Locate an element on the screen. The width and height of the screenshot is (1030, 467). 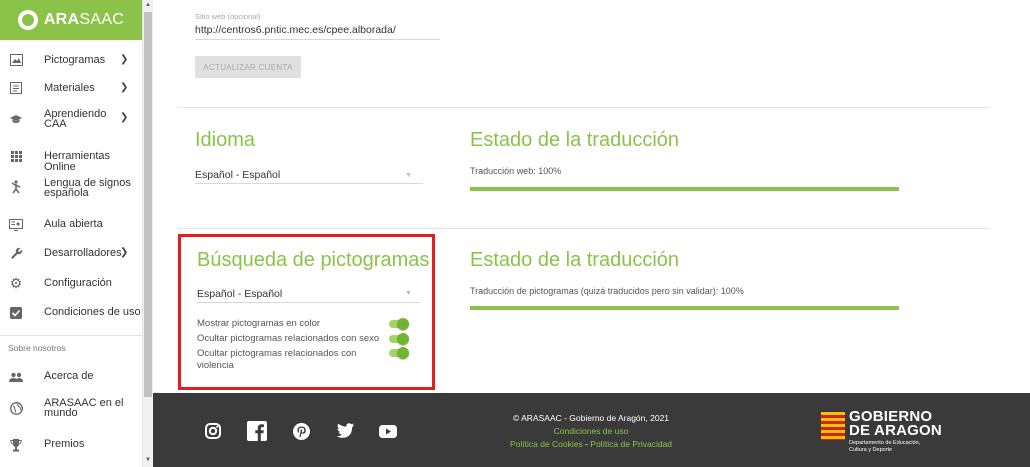
globe-icon is located at coordinates (16, 408).